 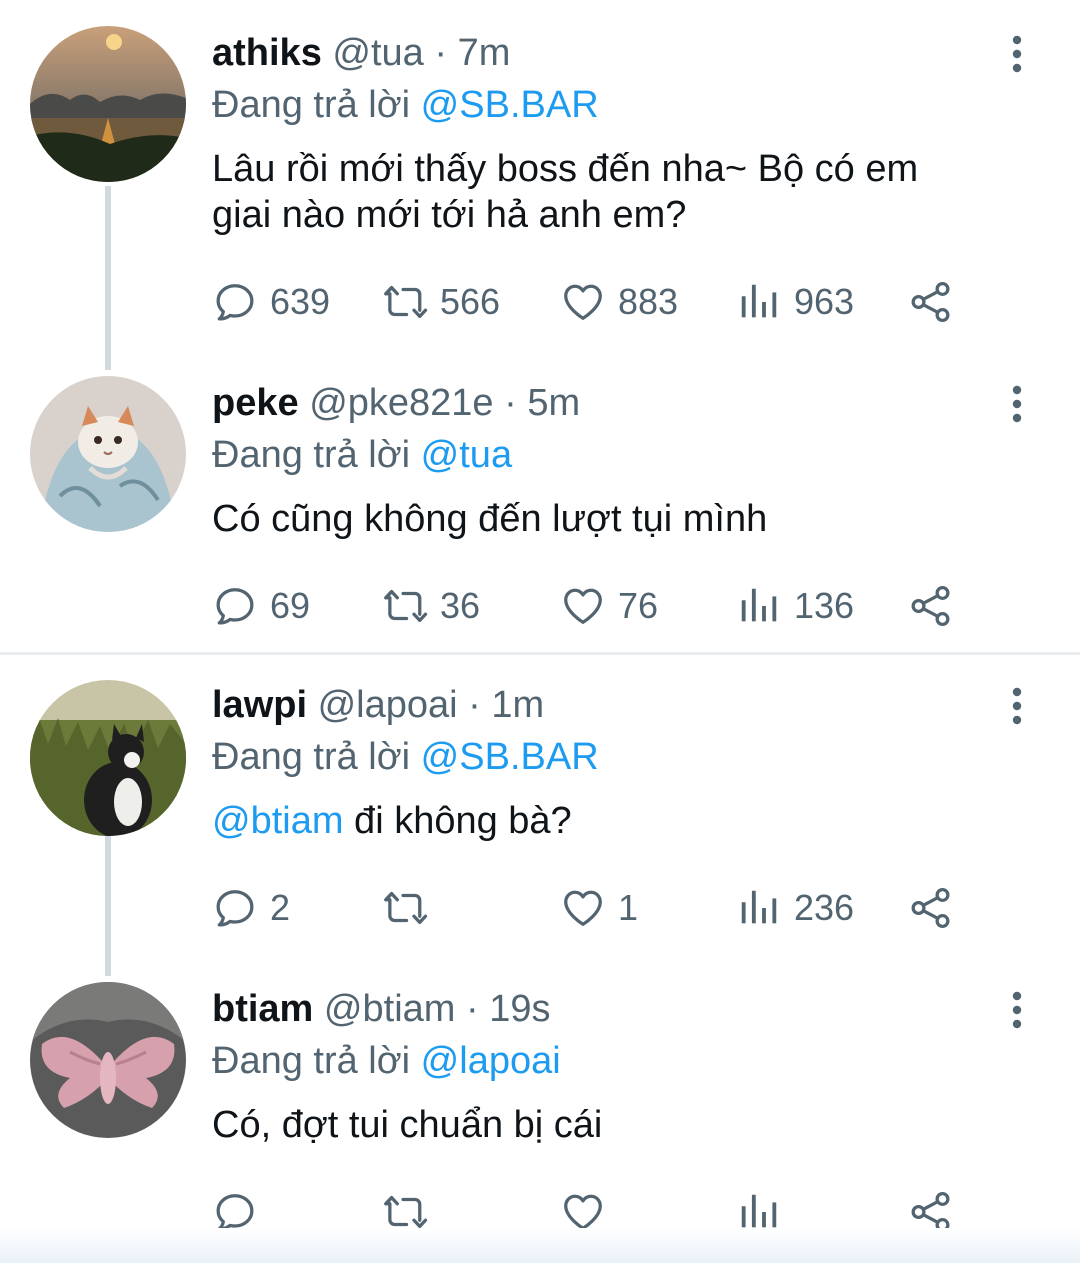 What do you see at coordinates (599, 908) in the screenshot?
I see `like-button: 1` at bounding box center [599, 908].